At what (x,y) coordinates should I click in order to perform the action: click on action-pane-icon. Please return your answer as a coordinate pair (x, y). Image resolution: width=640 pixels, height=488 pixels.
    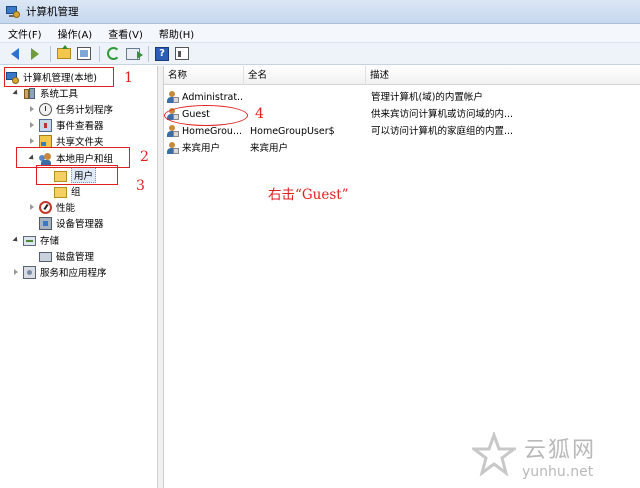
    Looking at the image, I should click on (182, 53).